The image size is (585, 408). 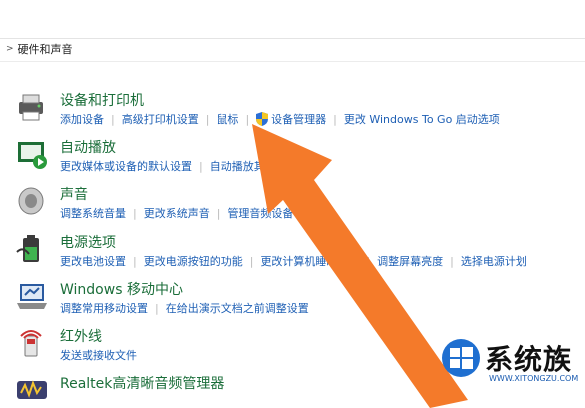 What do you see at coordinates (32, 249) in the screenshot?
I see `battery-icon` at bounding box center [32, 249].